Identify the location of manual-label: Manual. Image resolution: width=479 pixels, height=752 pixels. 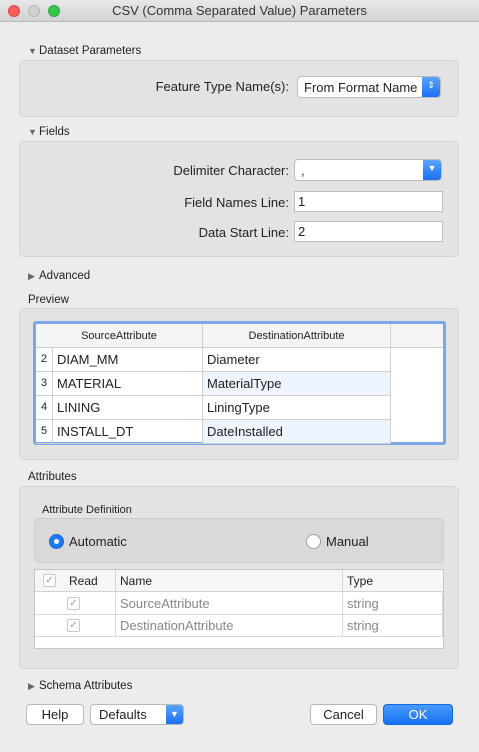
(347, 541).